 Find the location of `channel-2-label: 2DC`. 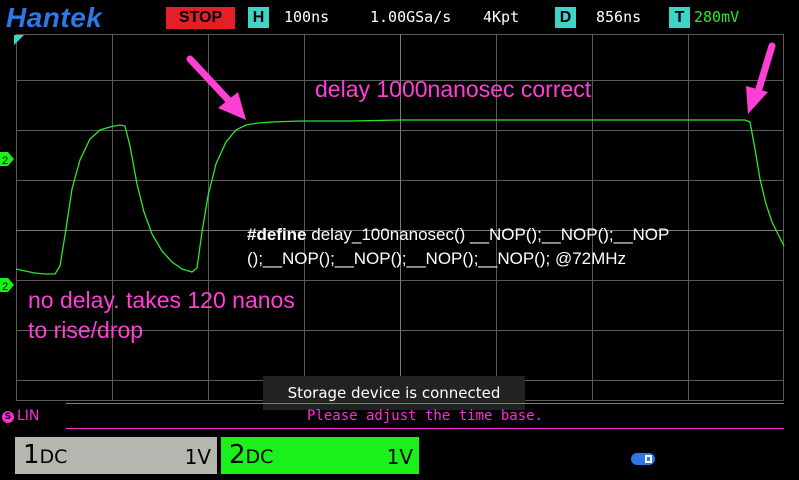

channel-2-label: 2DC is located at coordinates (251, 455).